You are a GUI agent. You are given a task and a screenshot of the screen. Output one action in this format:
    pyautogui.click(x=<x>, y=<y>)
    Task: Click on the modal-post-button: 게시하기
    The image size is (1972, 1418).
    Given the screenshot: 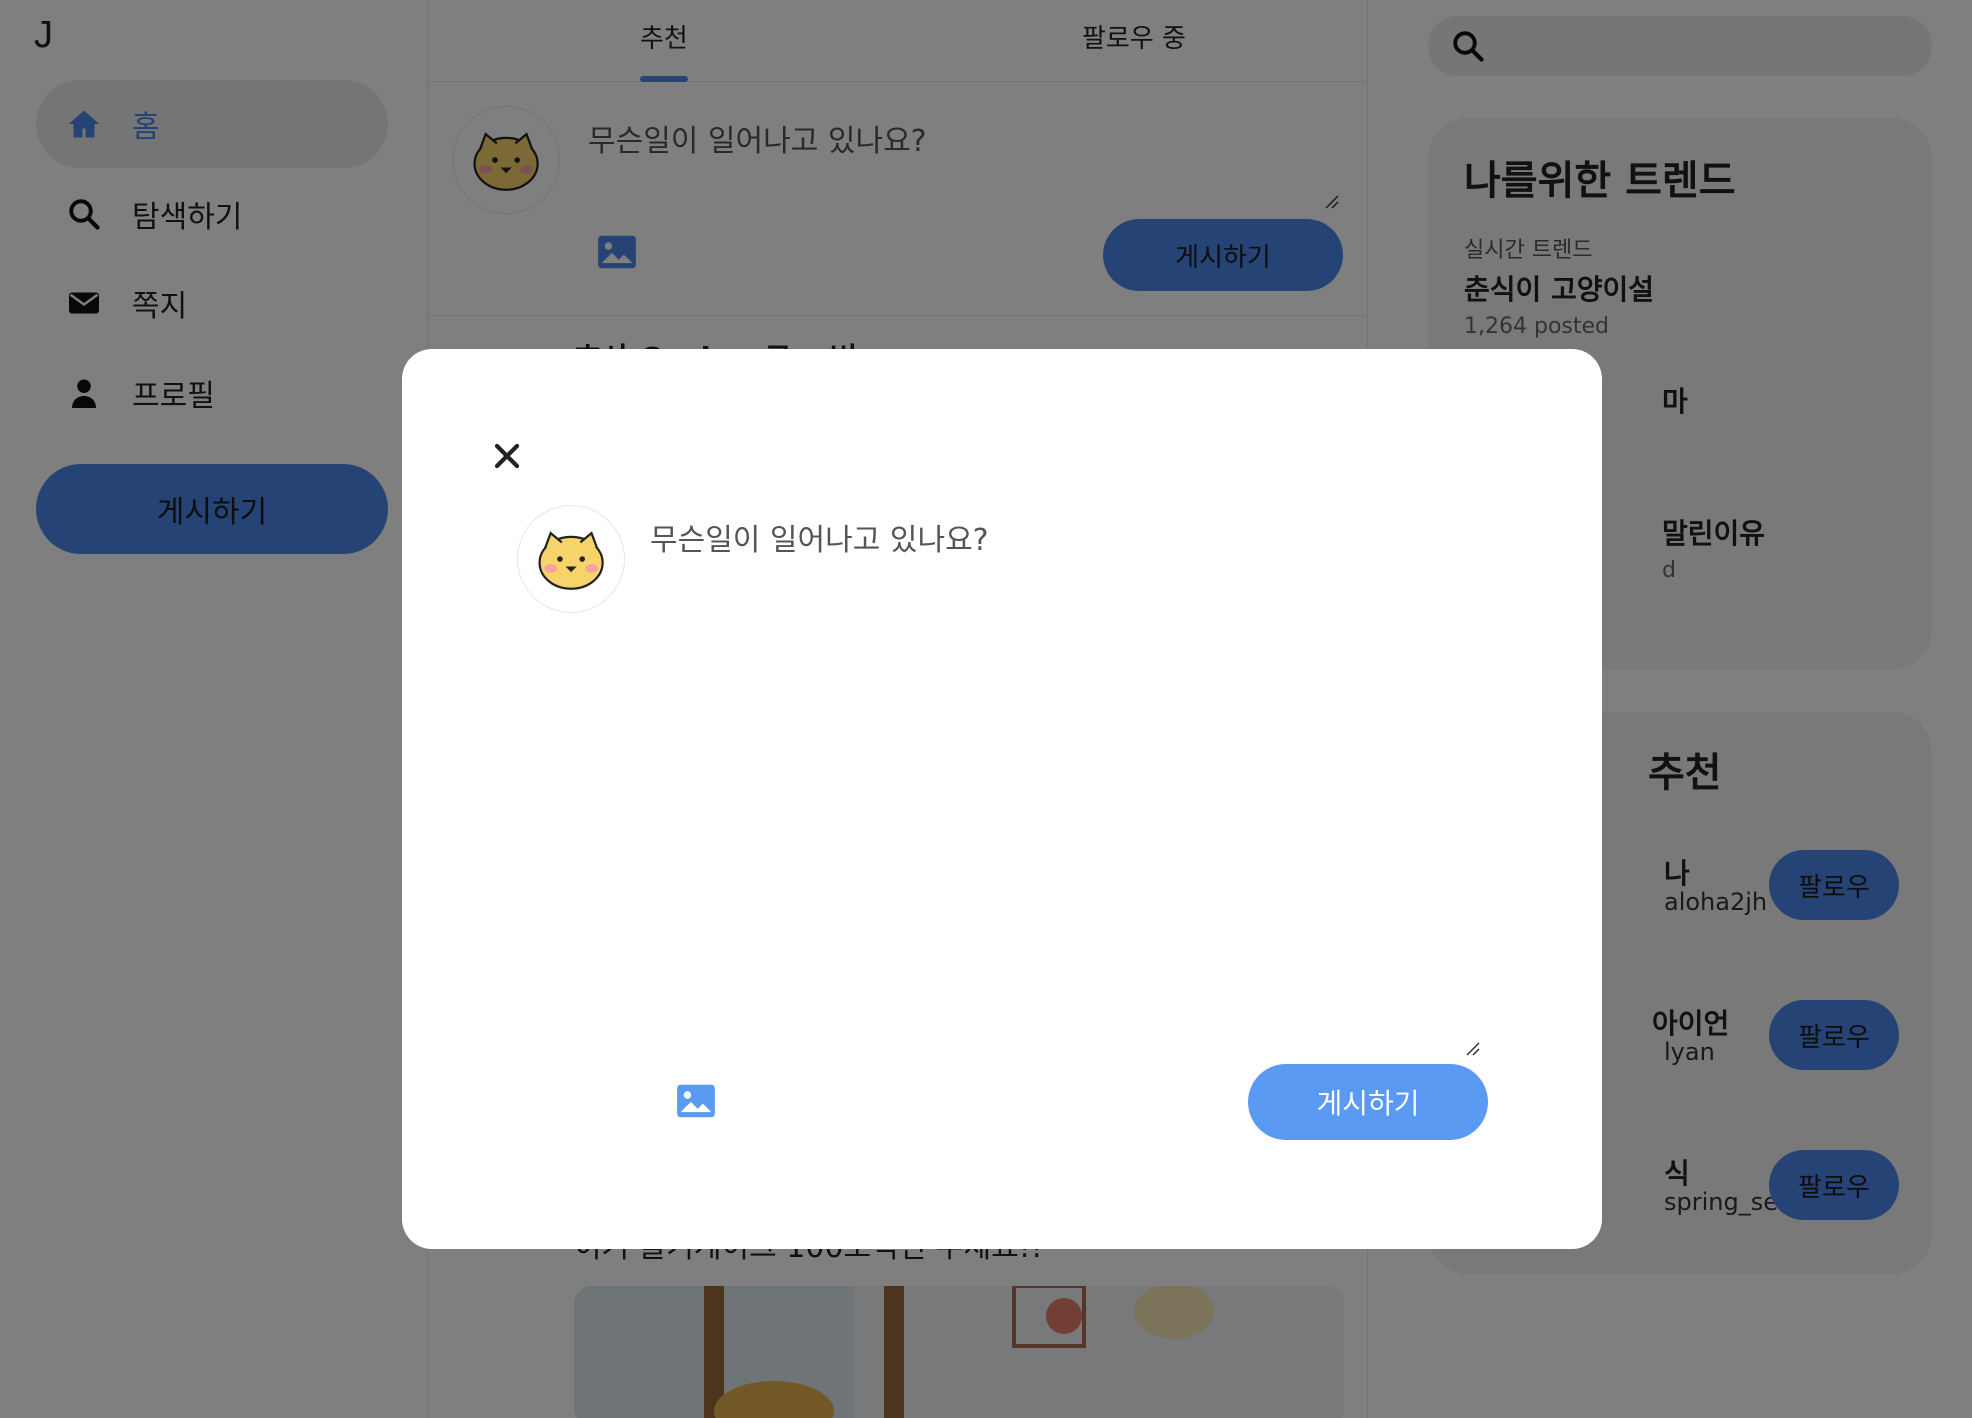 What is the action you would take?
    pyautogui.click(x=1368, y=1102)
    